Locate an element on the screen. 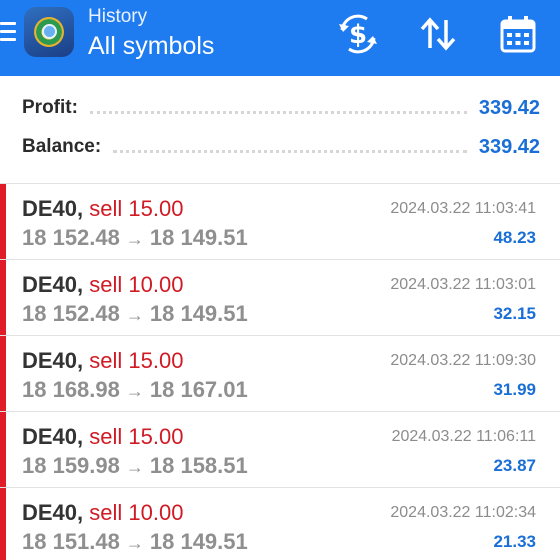  app-logo is located at coordinates (49, 32).